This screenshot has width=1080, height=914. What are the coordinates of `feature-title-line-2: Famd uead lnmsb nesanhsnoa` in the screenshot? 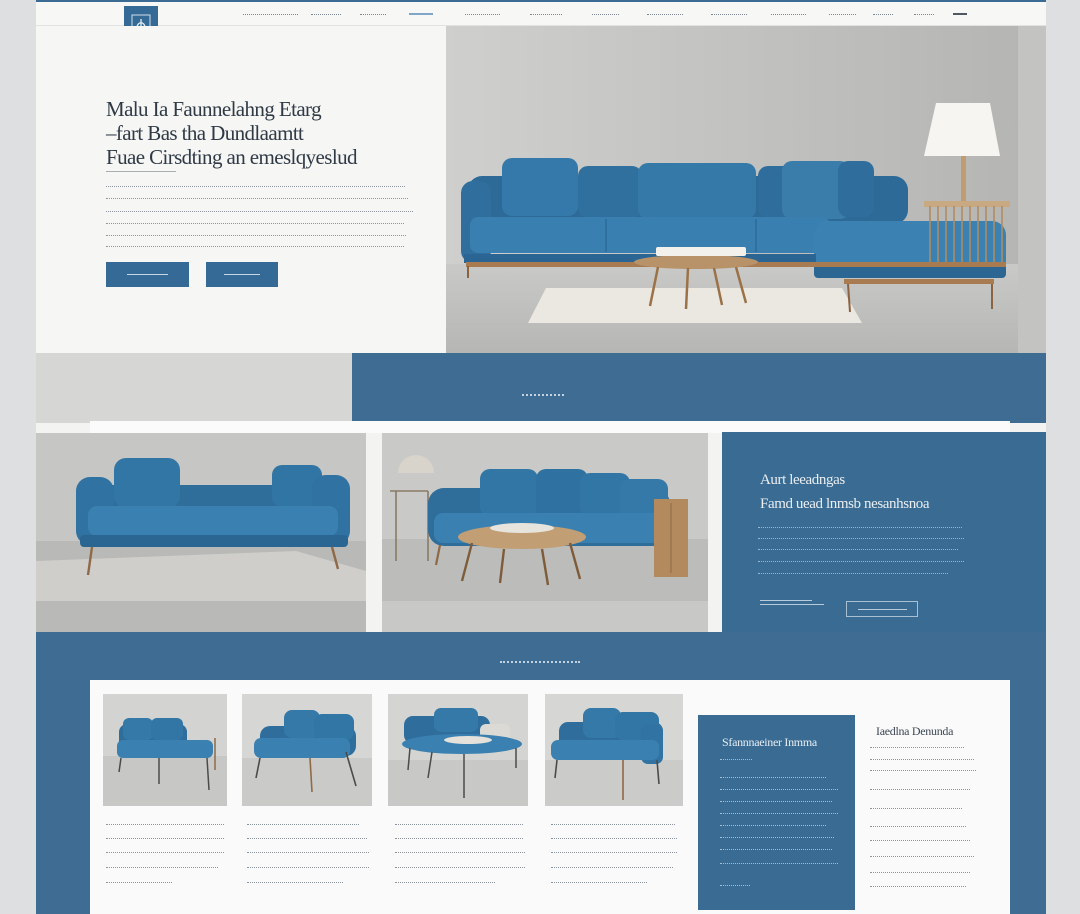 It's located at (845, 504).